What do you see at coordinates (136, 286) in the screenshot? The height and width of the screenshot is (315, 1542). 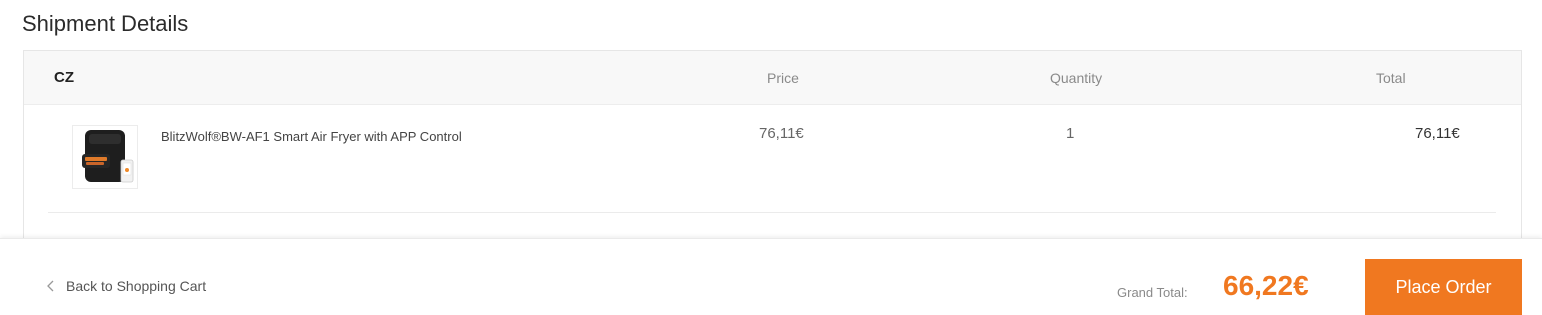 I see `back-to-cart-label: Back to Shopping Cart` at bounding box center [136, 286].